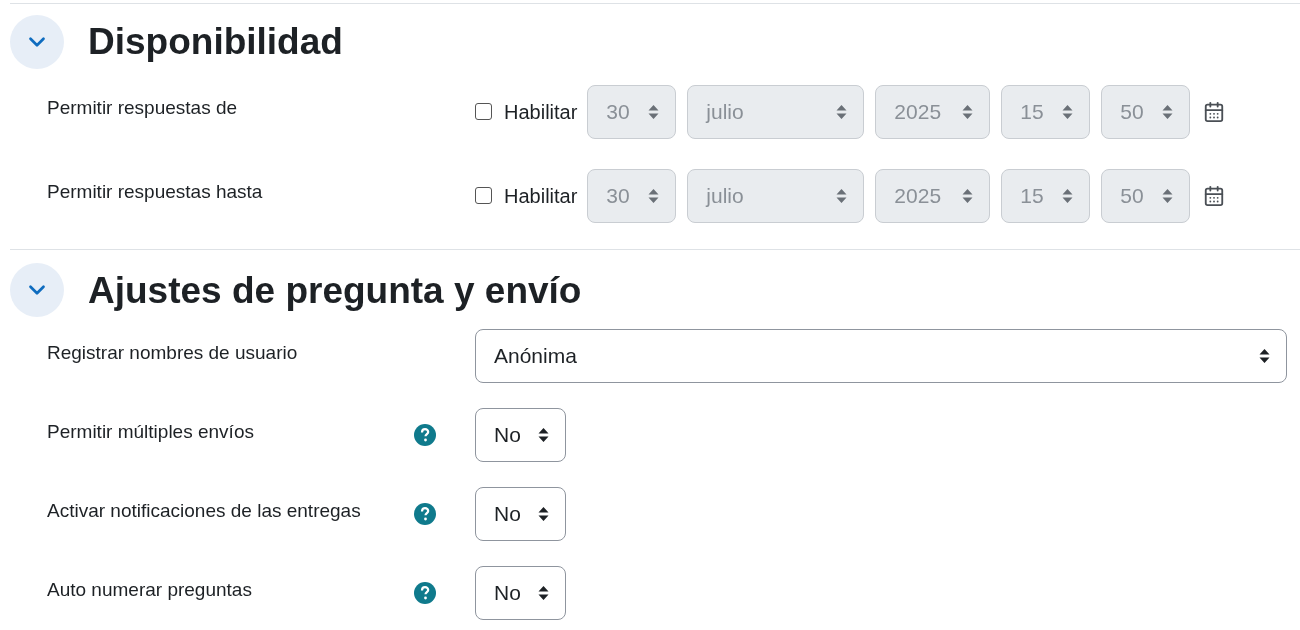 Image resolution: width=1300 pixels, height=630 pixels. Describe the element at coordinates (881, 356) in the screenshot. I see `dropdown-select: Anónima` at that location.